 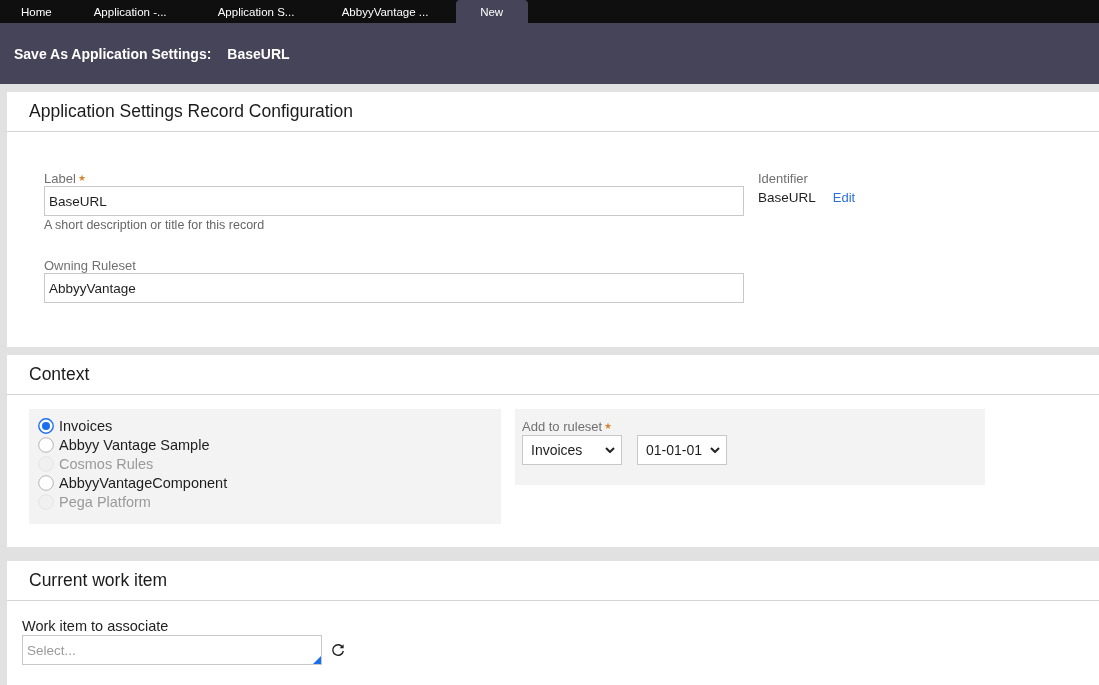 I want to click on text-input: BaseURL, so click(x=394, y=201).